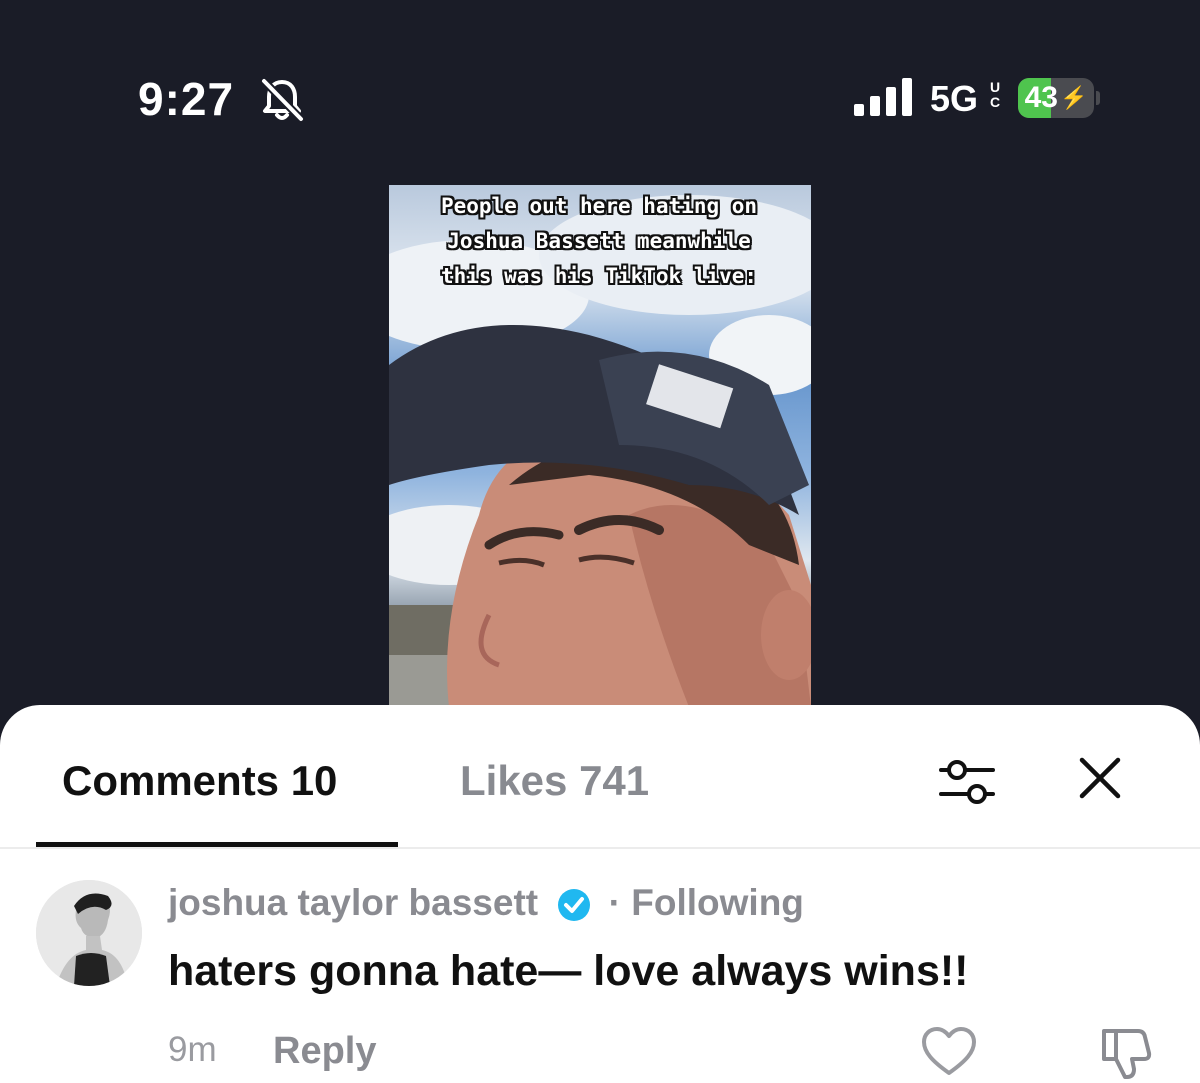 This screenshot has width=1200, height=1083. What do you see at coordinates (995, 102) in the screenshot?
I see `network-suffix-bottom: C` at bounding box center [995, 102].